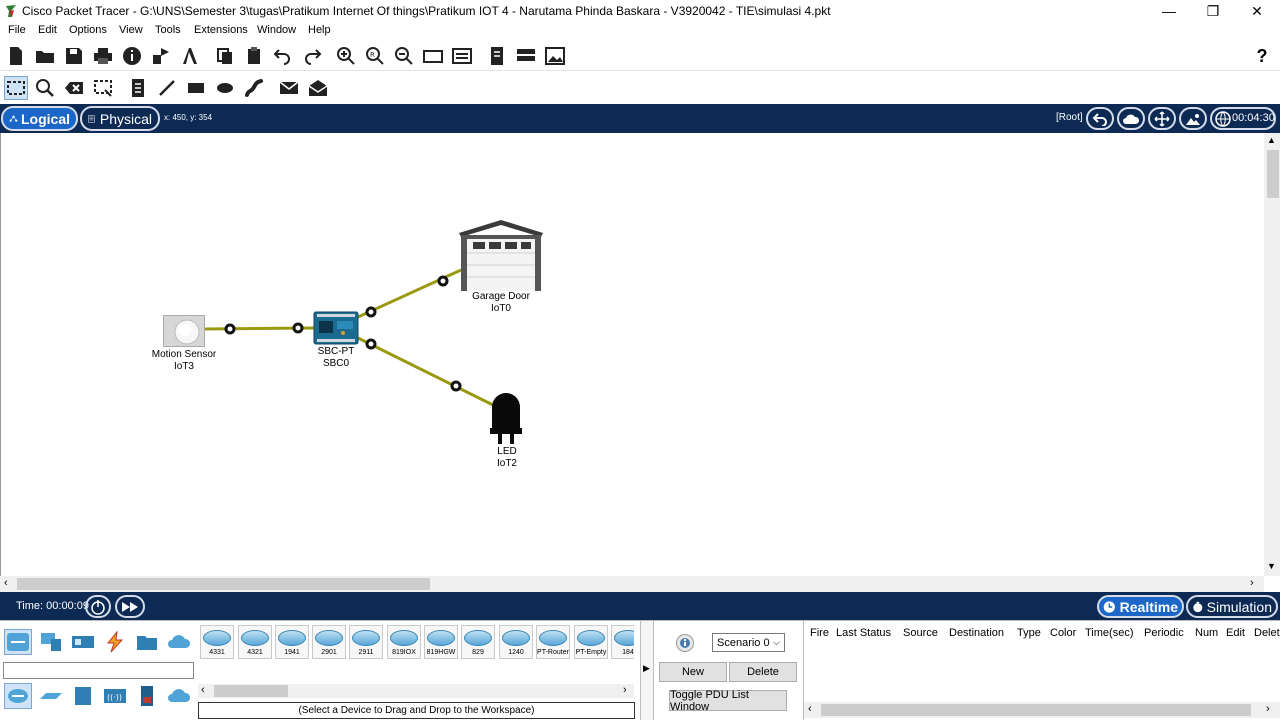 This screenshot has height=720, width=1280. Describe the element at coordinates (497, 56) in the screenshot. I see `notes-icon` at that location.